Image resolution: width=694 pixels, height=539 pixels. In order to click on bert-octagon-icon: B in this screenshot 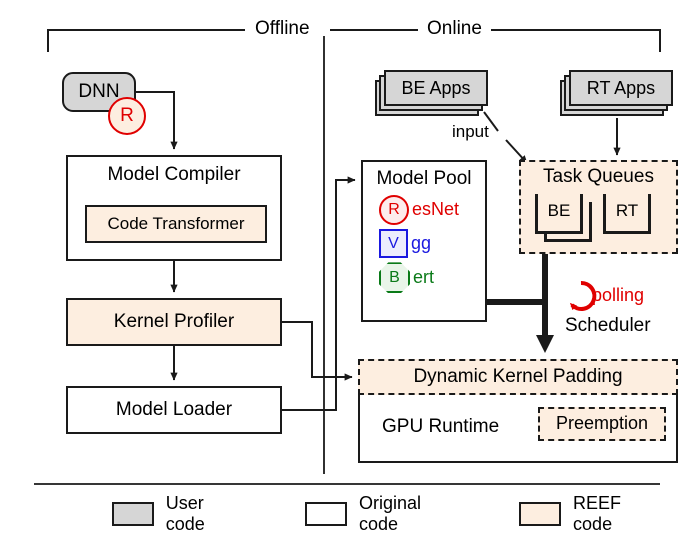, I will do `click(394, 278)`.